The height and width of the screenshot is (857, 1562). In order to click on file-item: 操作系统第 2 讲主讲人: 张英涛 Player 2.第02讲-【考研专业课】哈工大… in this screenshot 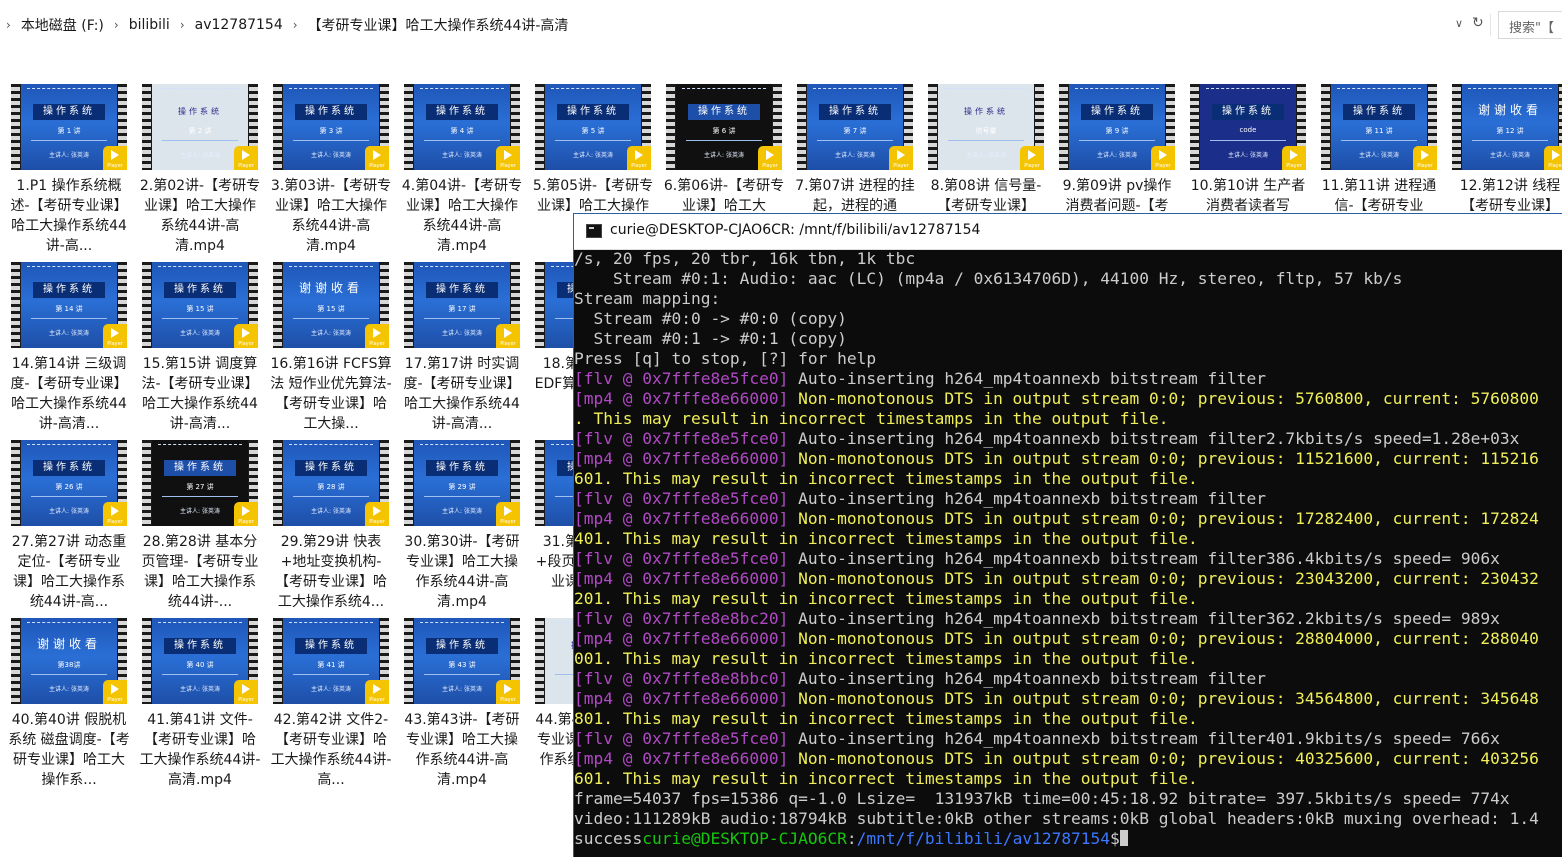, I will do `click(195, 169)`.